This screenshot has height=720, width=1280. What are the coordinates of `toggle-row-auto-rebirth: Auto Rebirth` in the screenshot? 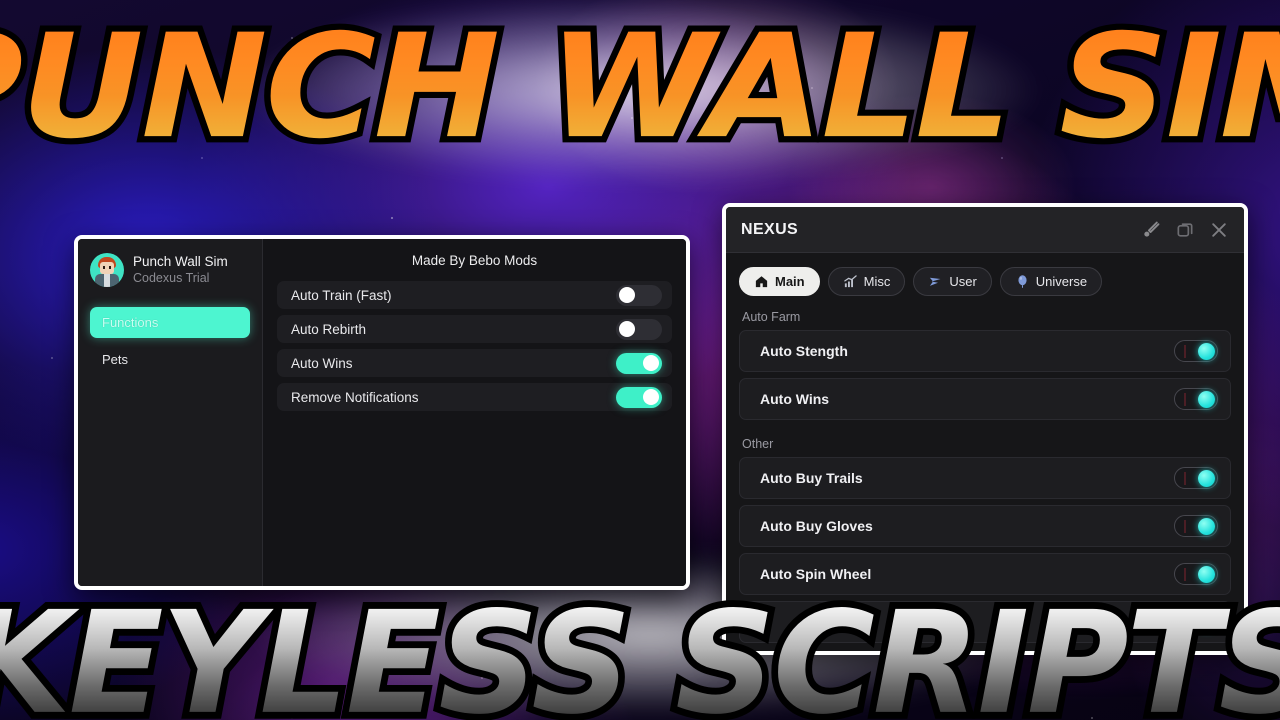 It's located at (474, 329).